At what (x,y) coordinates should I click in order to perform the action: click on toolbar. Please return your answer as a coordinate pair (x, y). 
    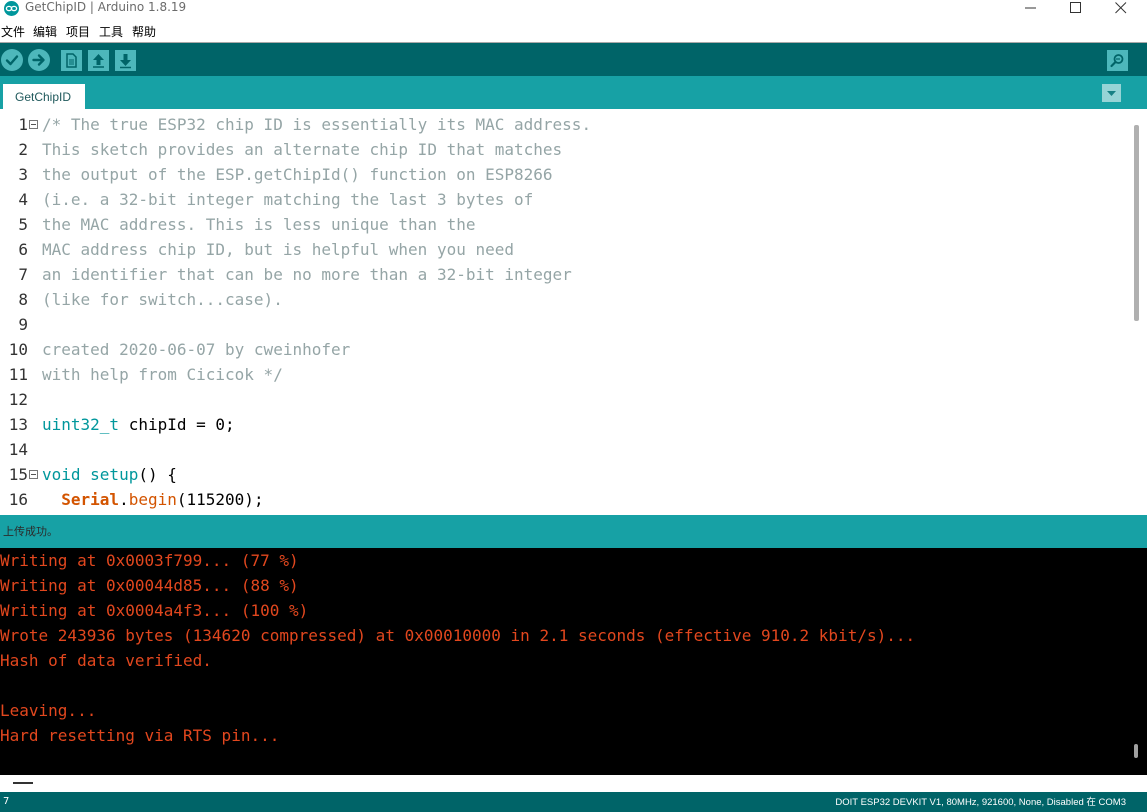
    Looking at the image, I should click on (573, 59).